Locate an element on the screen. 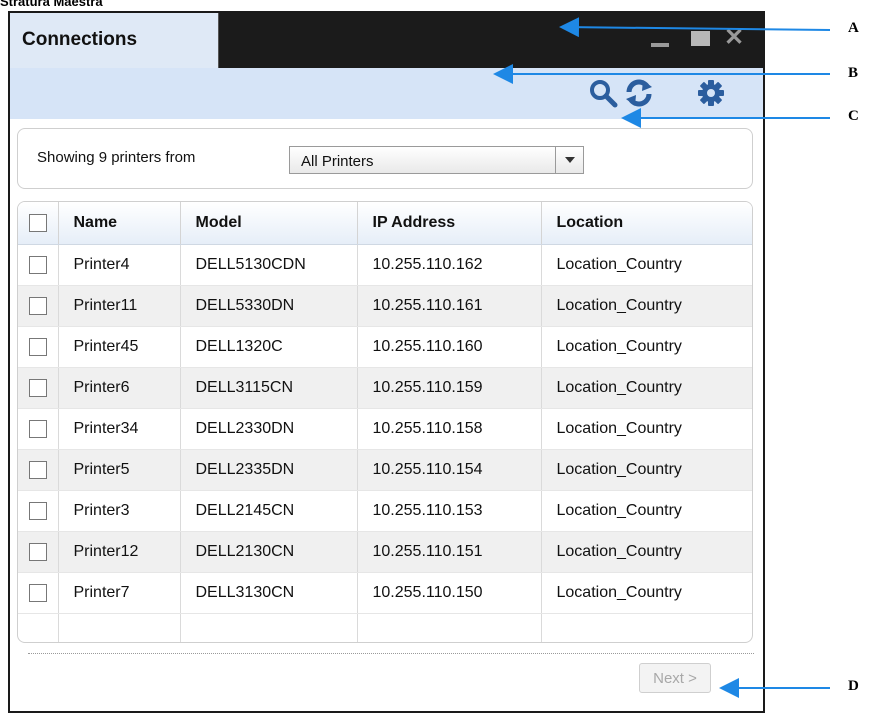 The width and height of the screenshot is (873, 713). cell-model: DELL5330DN is located at coordinates (269, 306).